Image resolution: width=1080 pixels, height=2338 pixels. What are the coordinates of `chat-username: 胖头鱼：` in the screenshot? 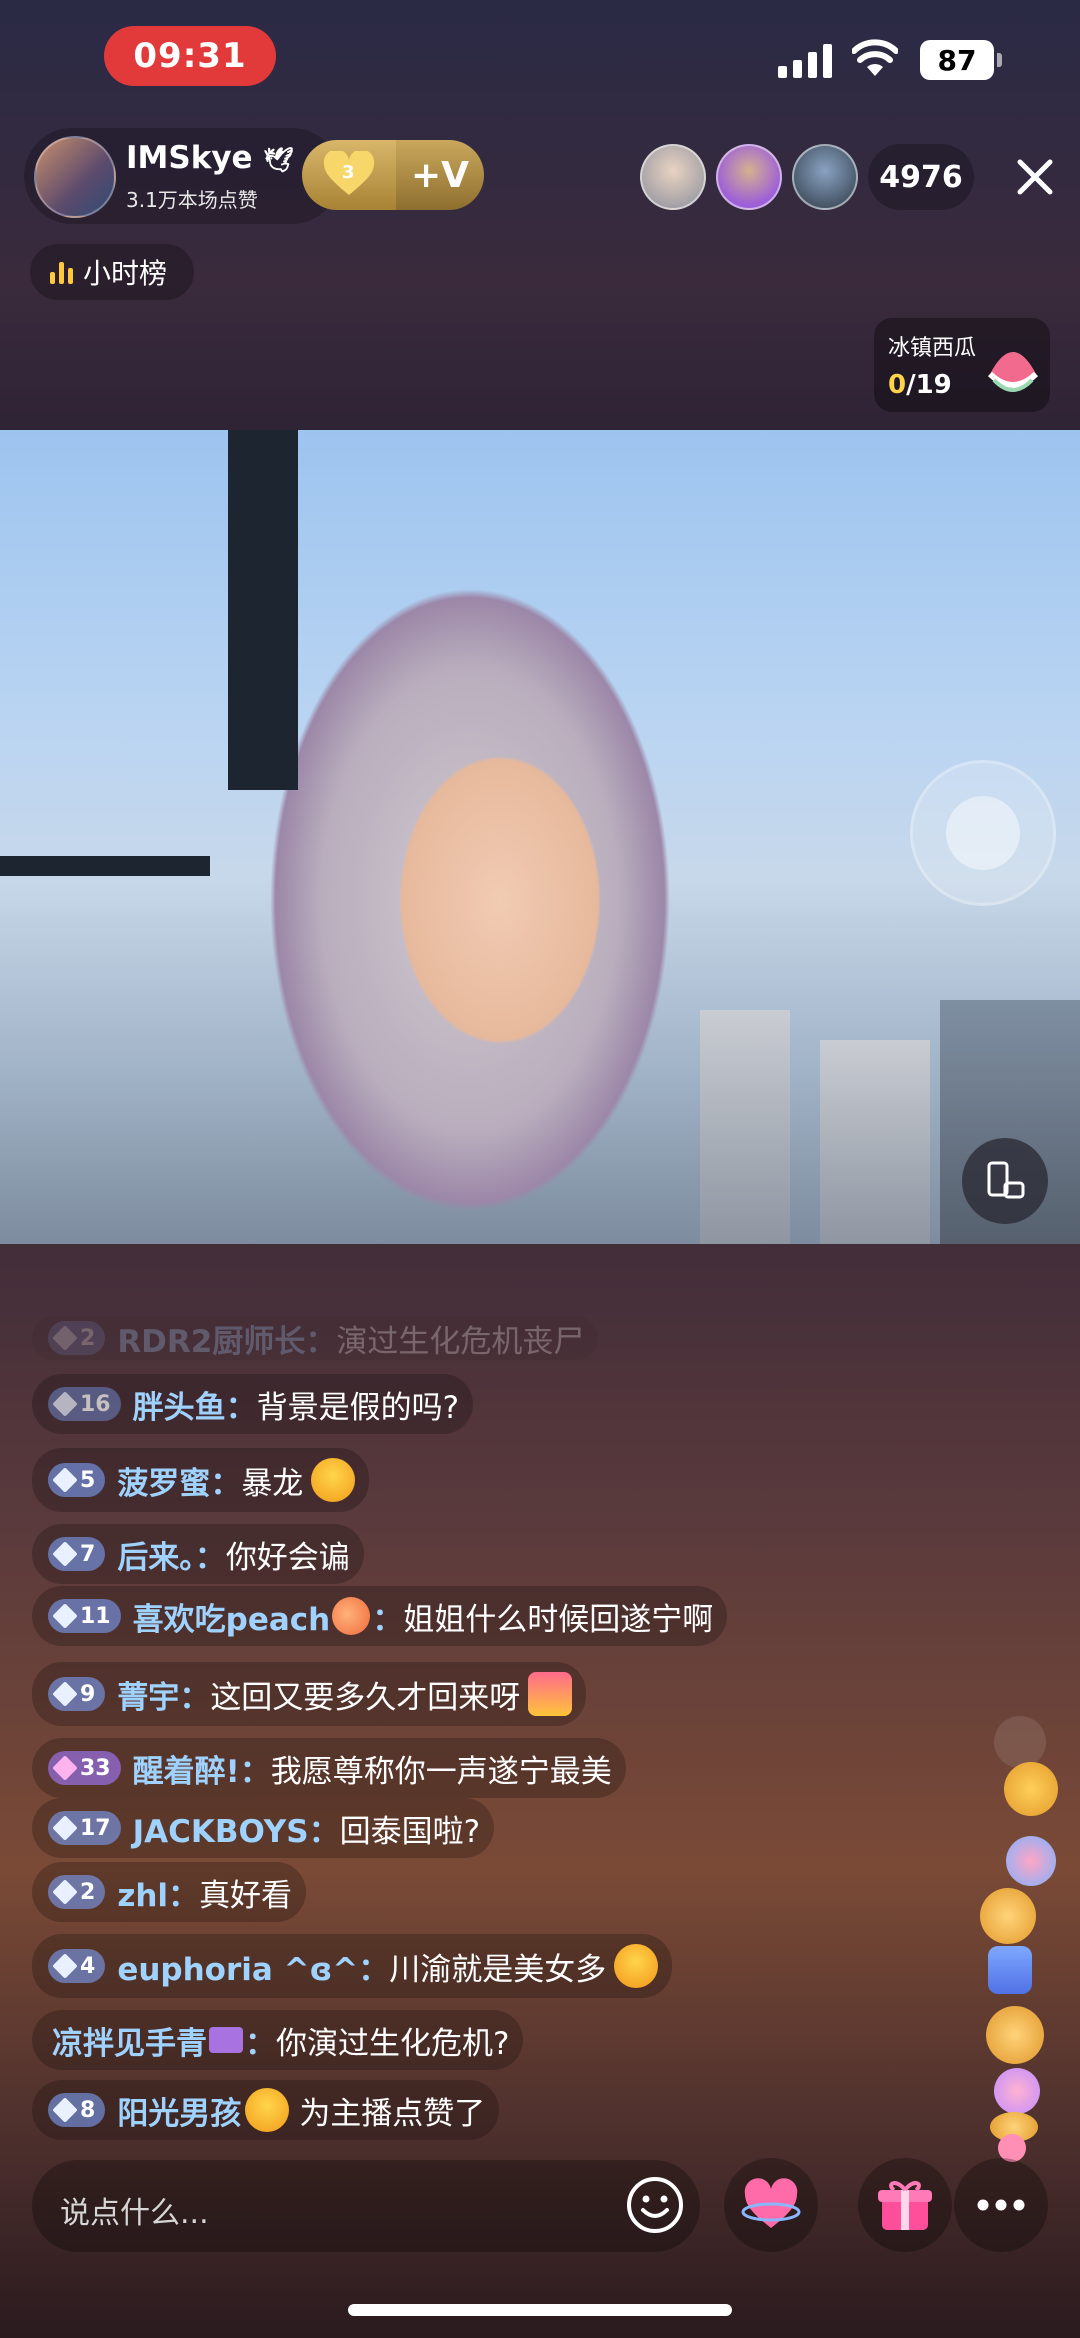 It's located at (195, 1404).